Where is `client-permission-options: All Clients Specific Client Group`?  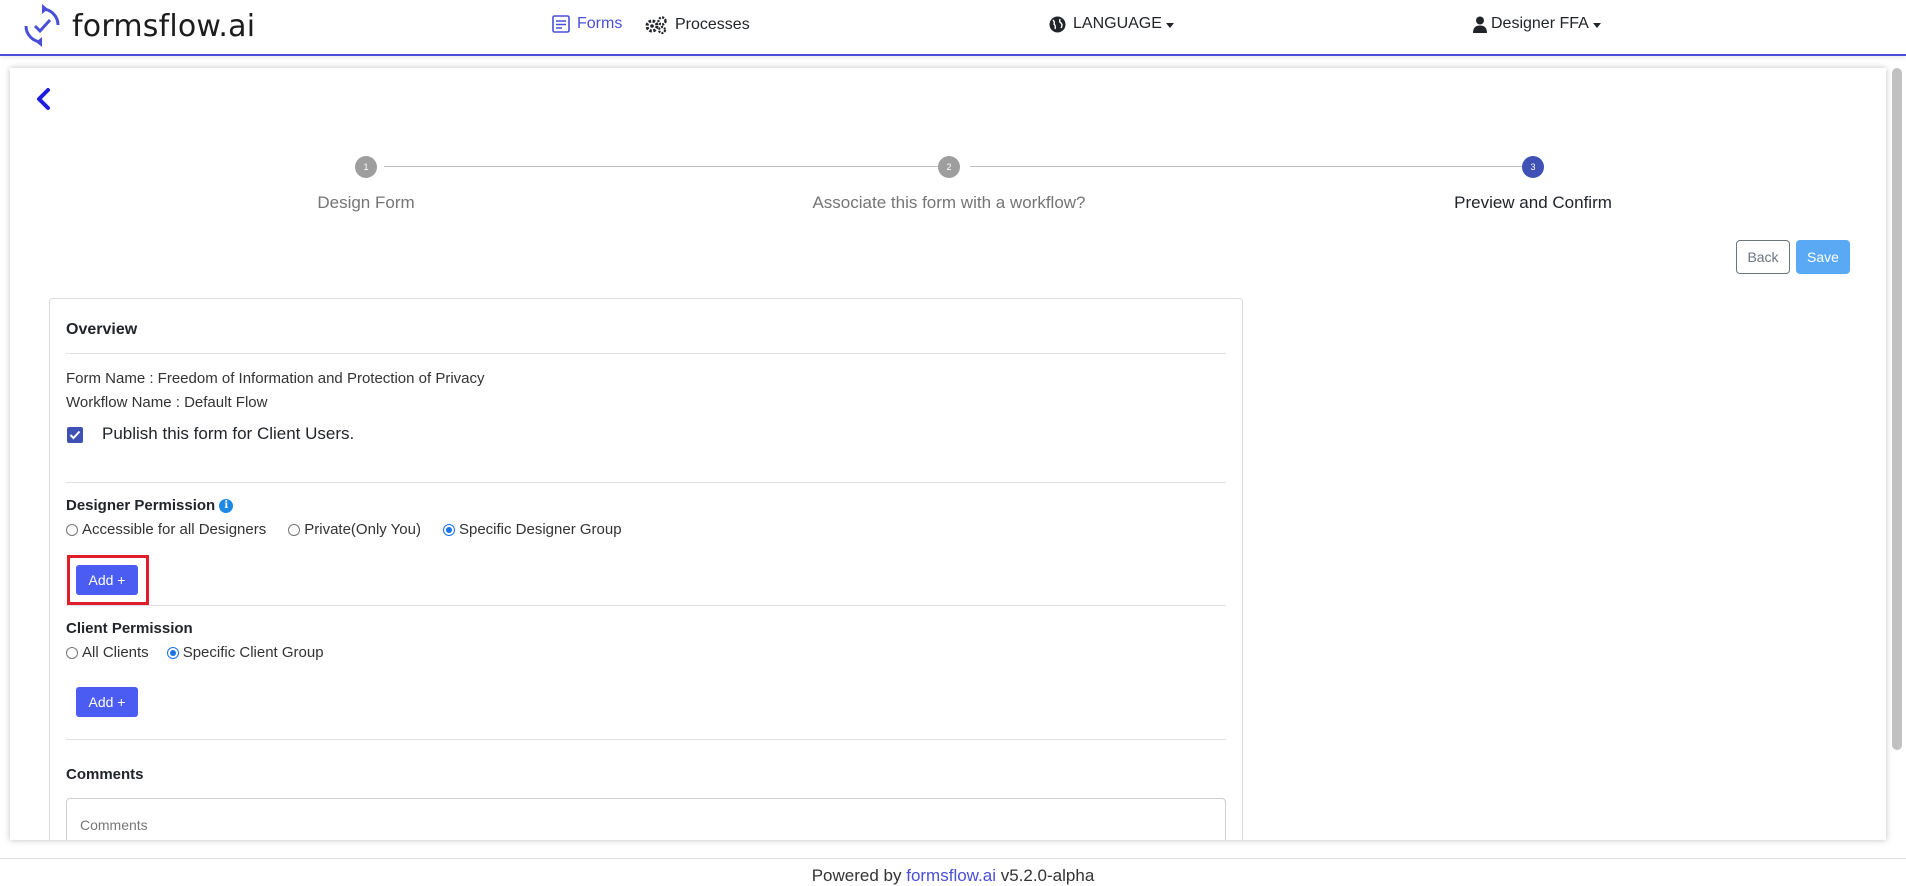
client-permission-options: All Clients Specific Client Group is located at coordinates (206, 652).